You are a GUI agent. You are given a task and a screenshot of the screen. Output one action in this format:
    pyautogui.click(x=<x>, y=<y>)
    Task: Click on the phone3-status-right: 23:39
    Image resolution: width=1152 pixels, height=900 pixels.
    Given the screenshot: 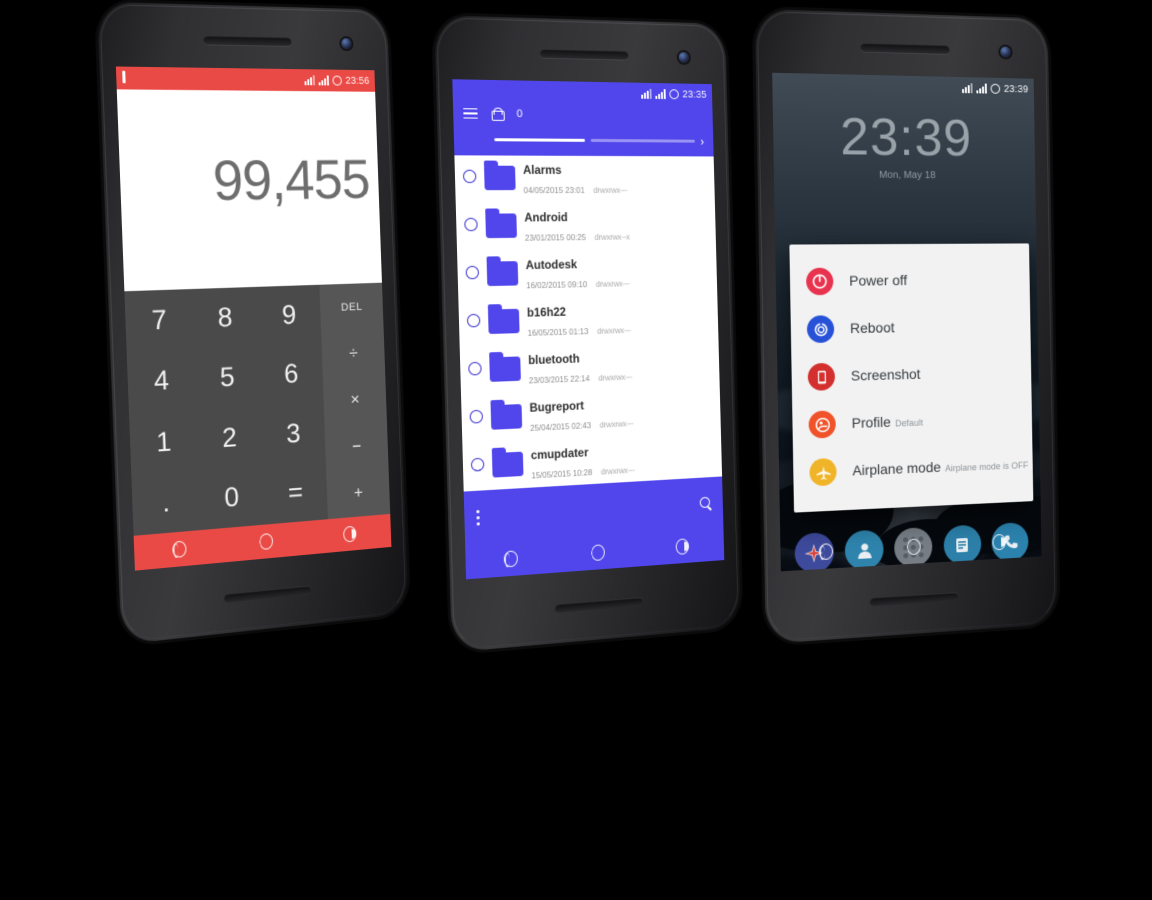 What is the action you would take?
    pyautogui.click(x=995, y=89)
    